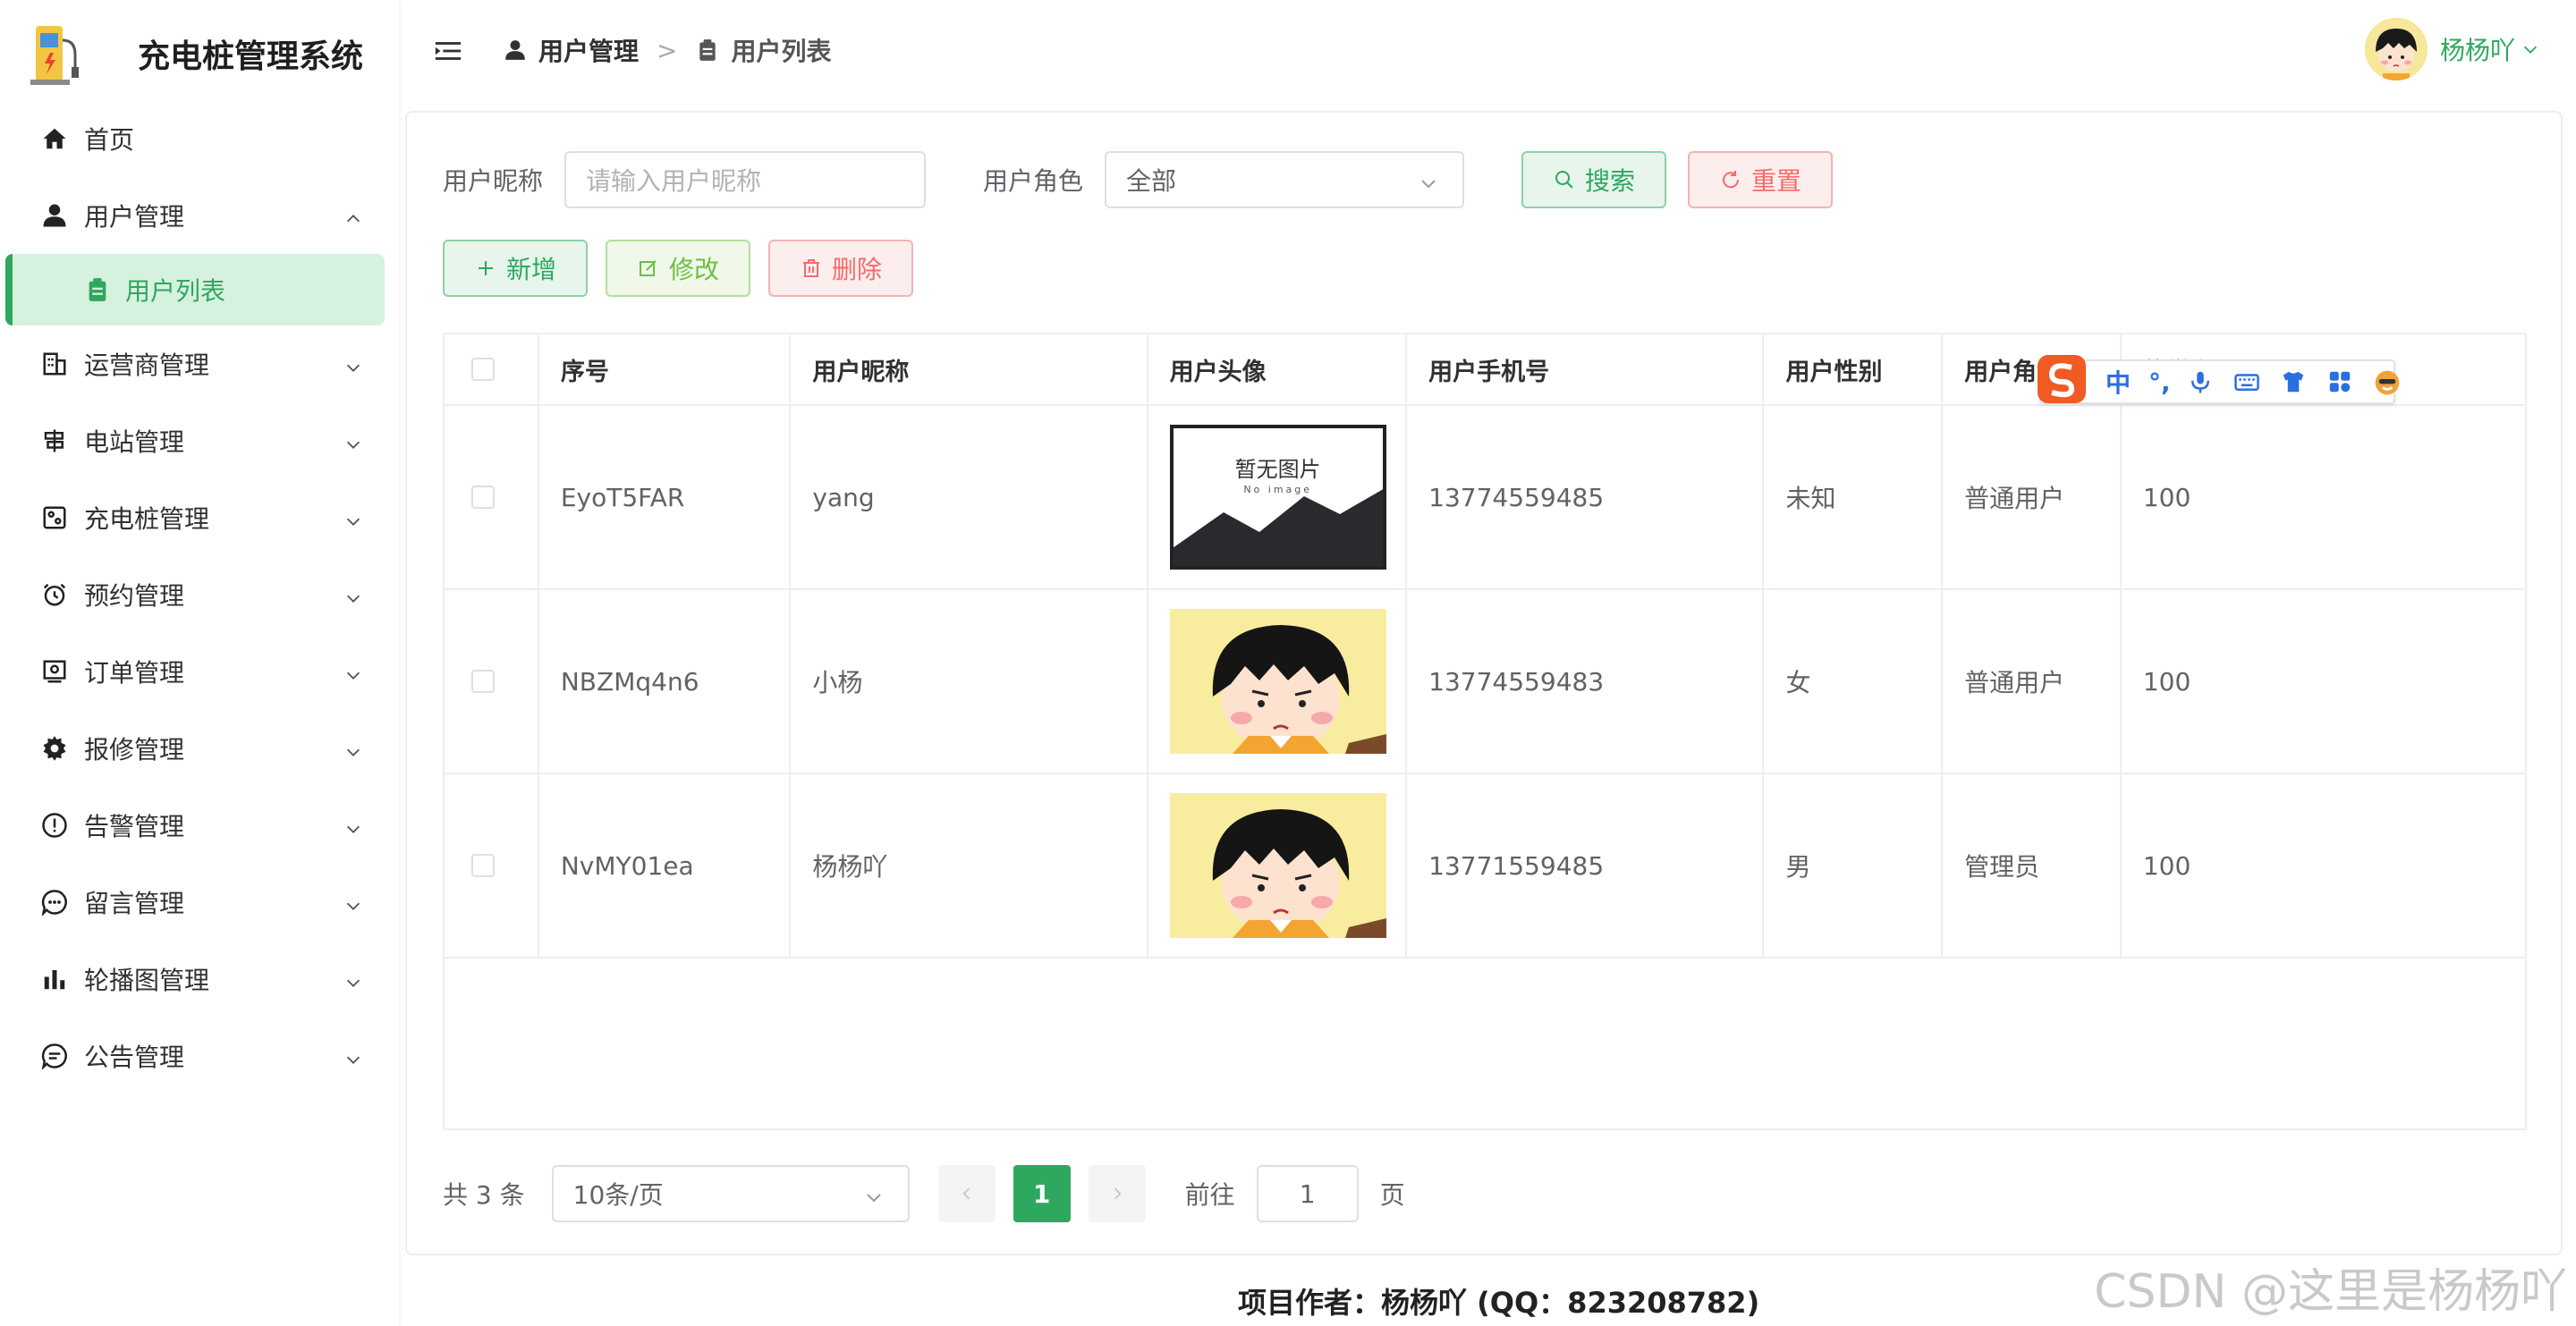 The width and height of the screenshot is (2576, 1326). I want to click on microphone-icon, so click(2200, 381).